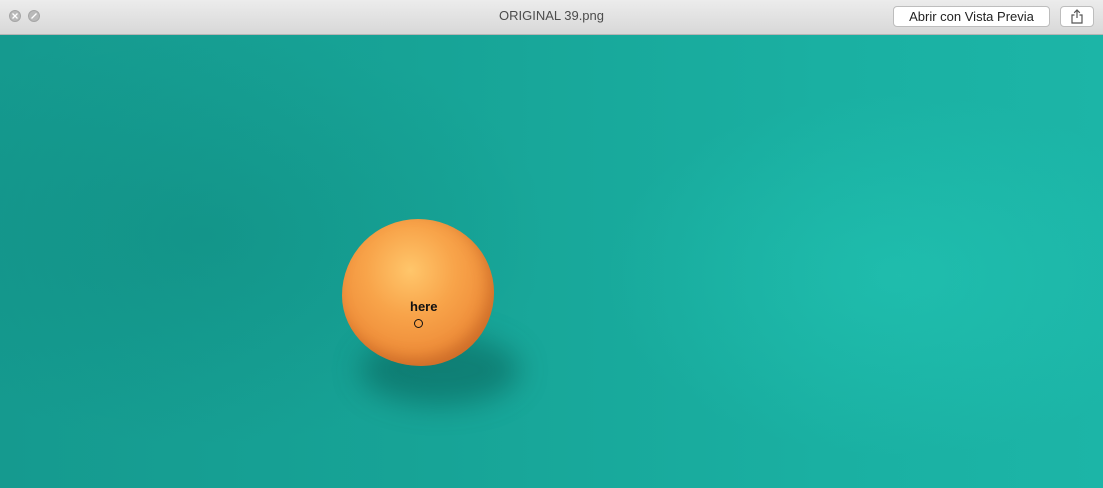 The width and height of the screenshot is (1103, 488). Describe the element at coordinates (418, 323) in the screenshot. I see `target-marker-icon` at that location.